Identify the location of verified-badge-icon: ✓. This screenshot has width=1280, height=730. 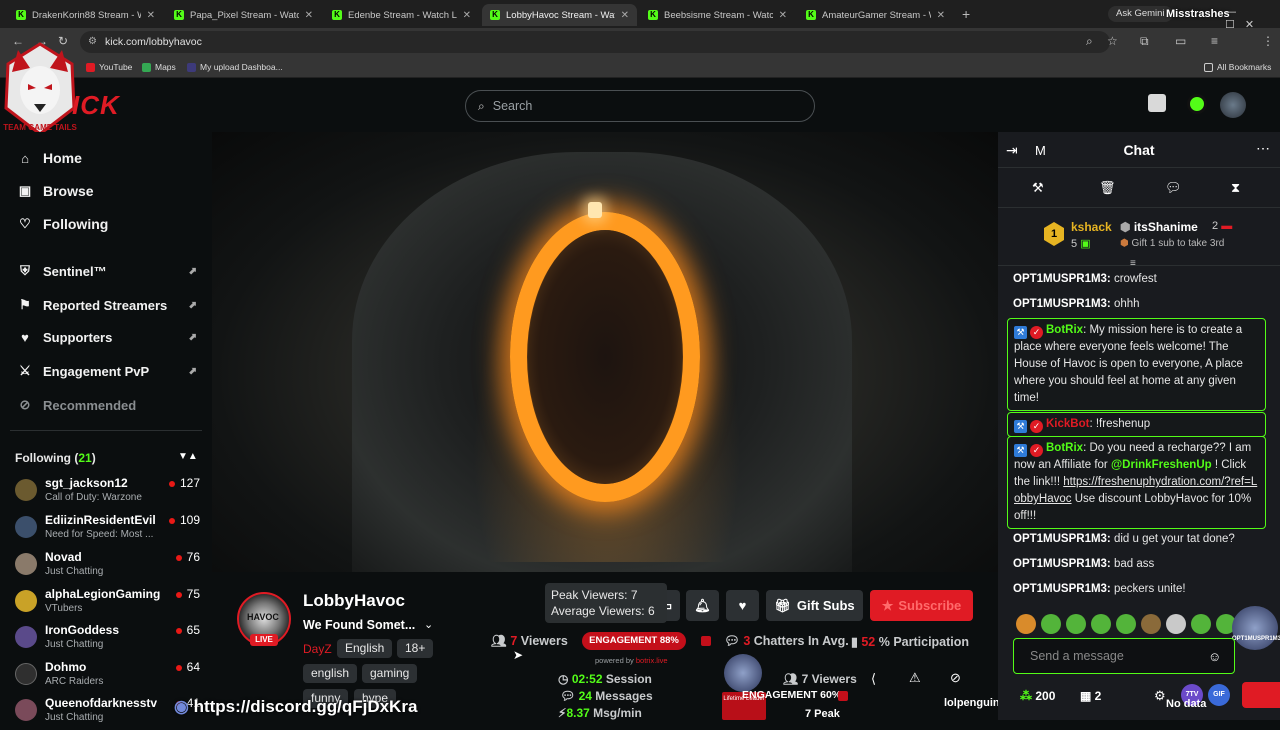
(1036, 332).